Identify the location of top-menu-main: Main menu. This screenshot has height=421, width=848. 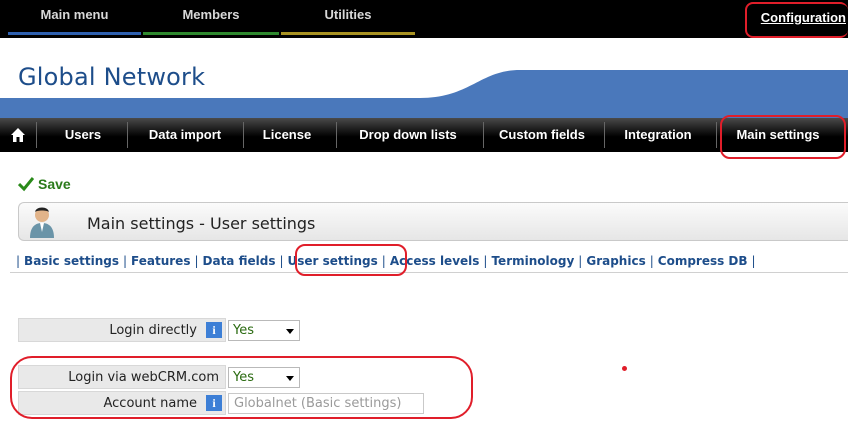
(74, 17).